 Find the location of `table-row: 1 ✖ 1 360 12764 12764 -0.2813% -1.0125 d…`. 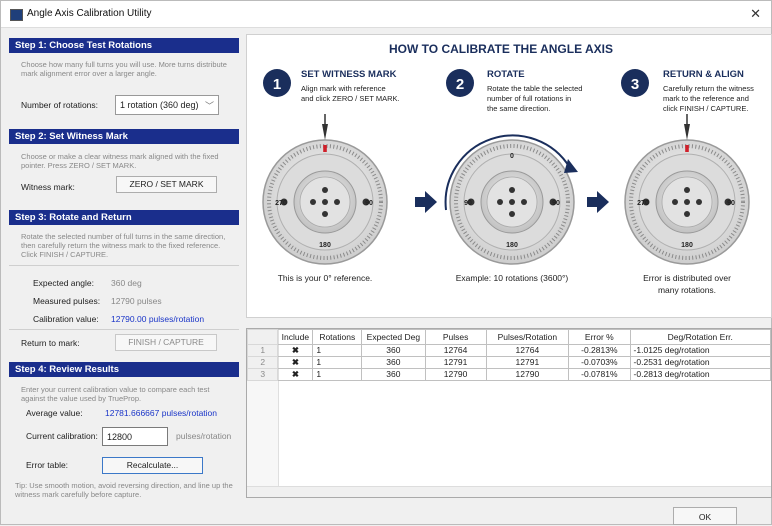

table-row: 1 ✖ 1 360 12764 12764 -0.2813% -1.0125 d… is located at coordinates (509, 350).